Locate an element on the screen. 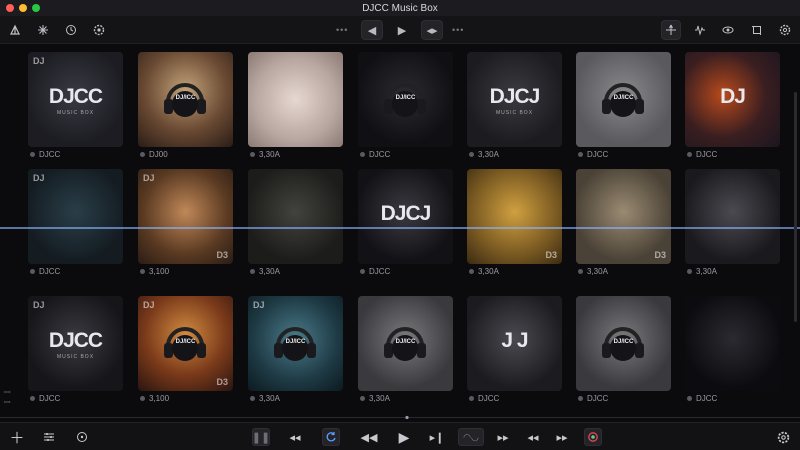 Image resolution: width=800 pixels, height=450 pixels. album-tile: DJCJ MUSIC BOX is located at coordinates (514, 99).